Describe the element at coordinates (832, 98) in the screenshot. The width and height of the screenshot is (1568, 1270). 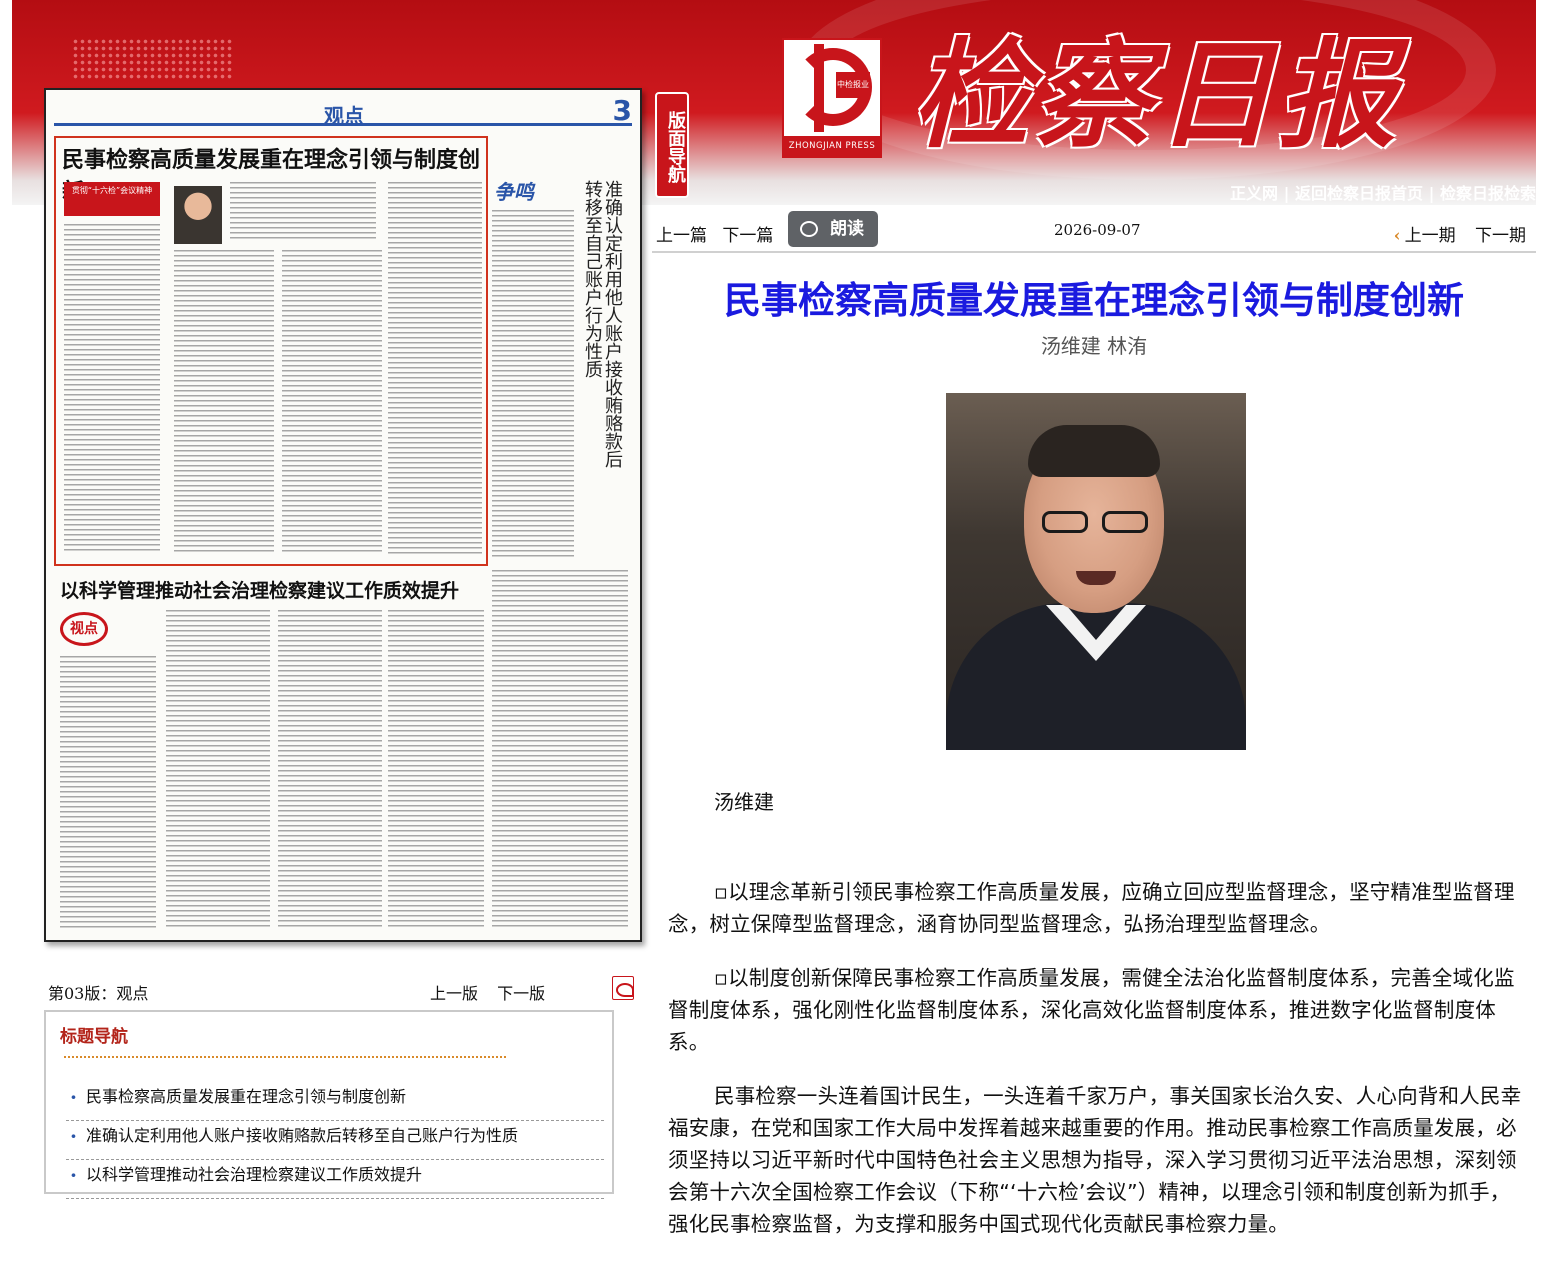
I see `zhongjian-logo: 中检报业 ZHONGJIAN PRESS` at that location.